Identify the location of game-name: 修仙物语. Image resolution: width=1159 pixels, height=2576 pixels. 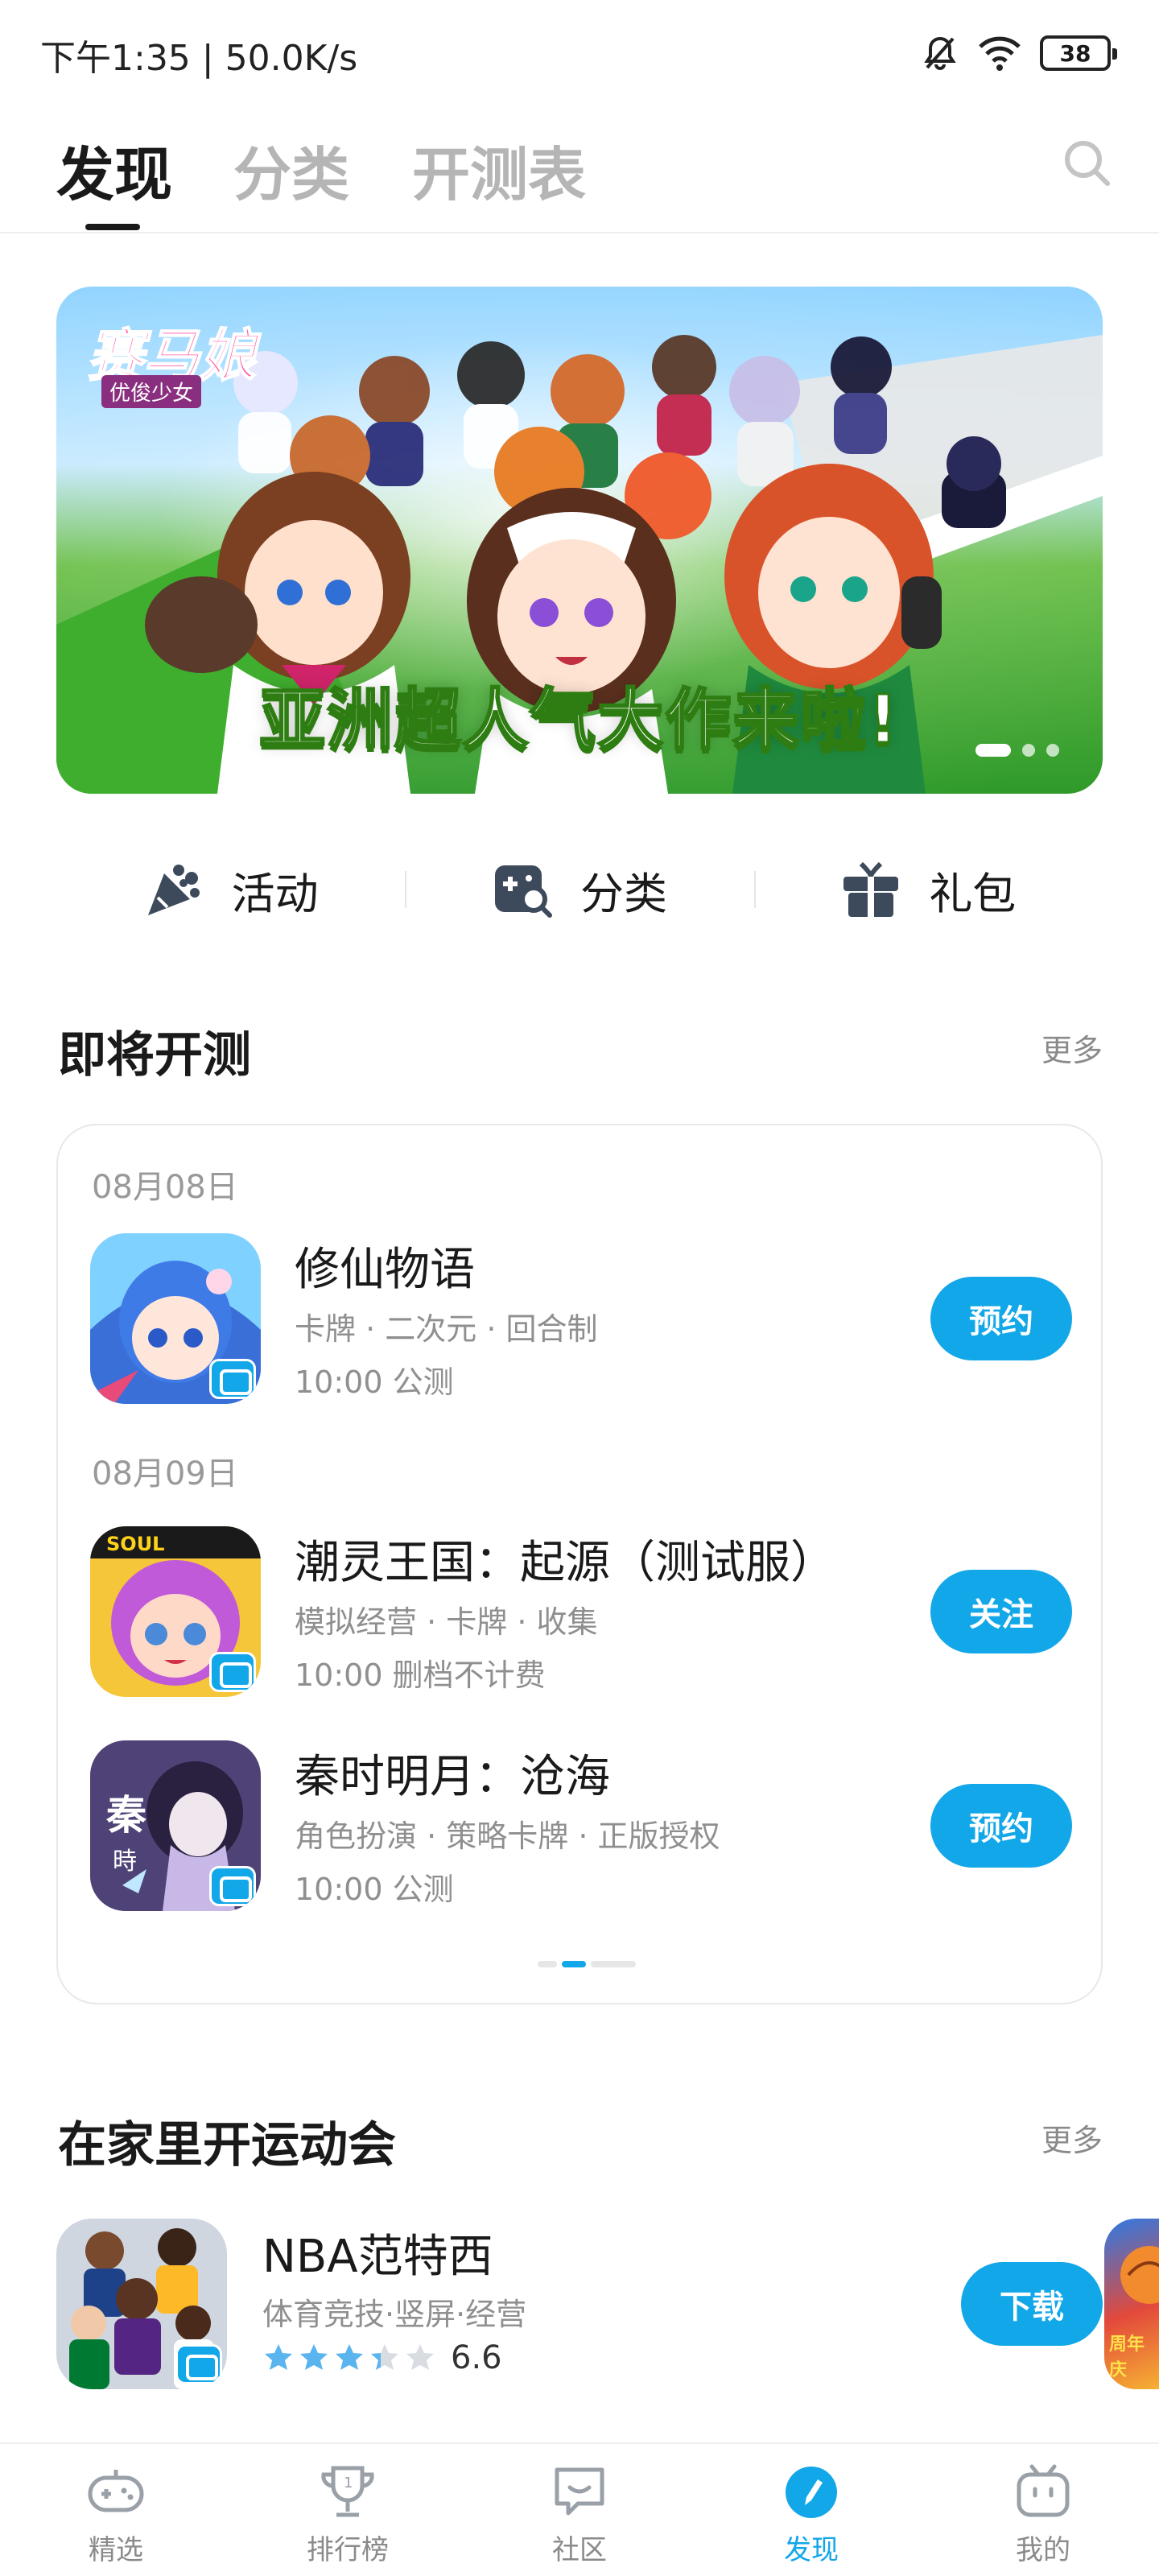
(385, 1270).